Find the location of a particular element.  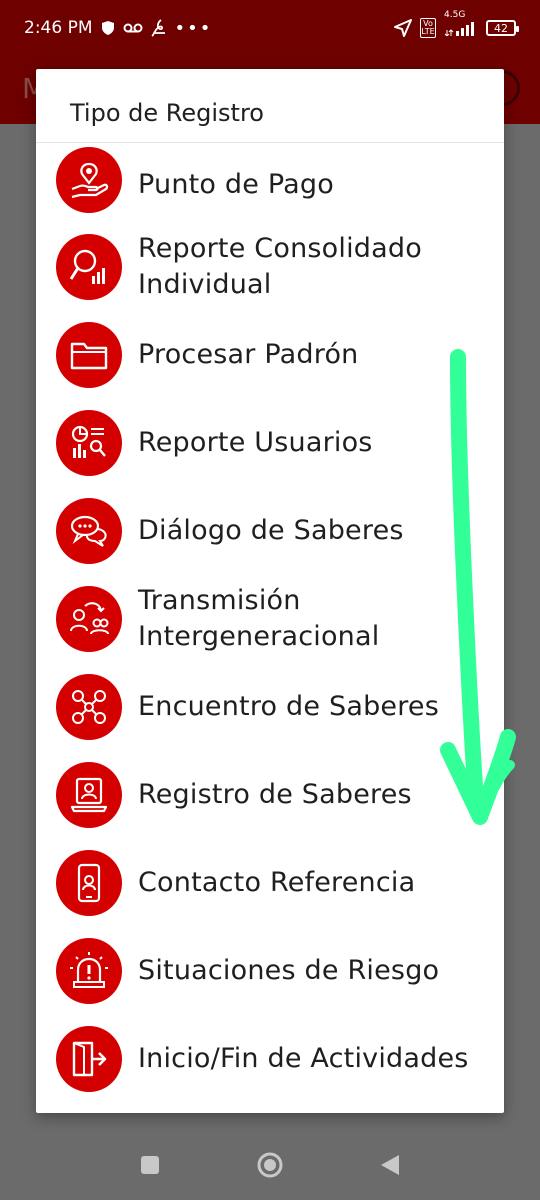

list-item-dialogo-saberes: Diálogo de Saberes is located at coordinates (270, 539).